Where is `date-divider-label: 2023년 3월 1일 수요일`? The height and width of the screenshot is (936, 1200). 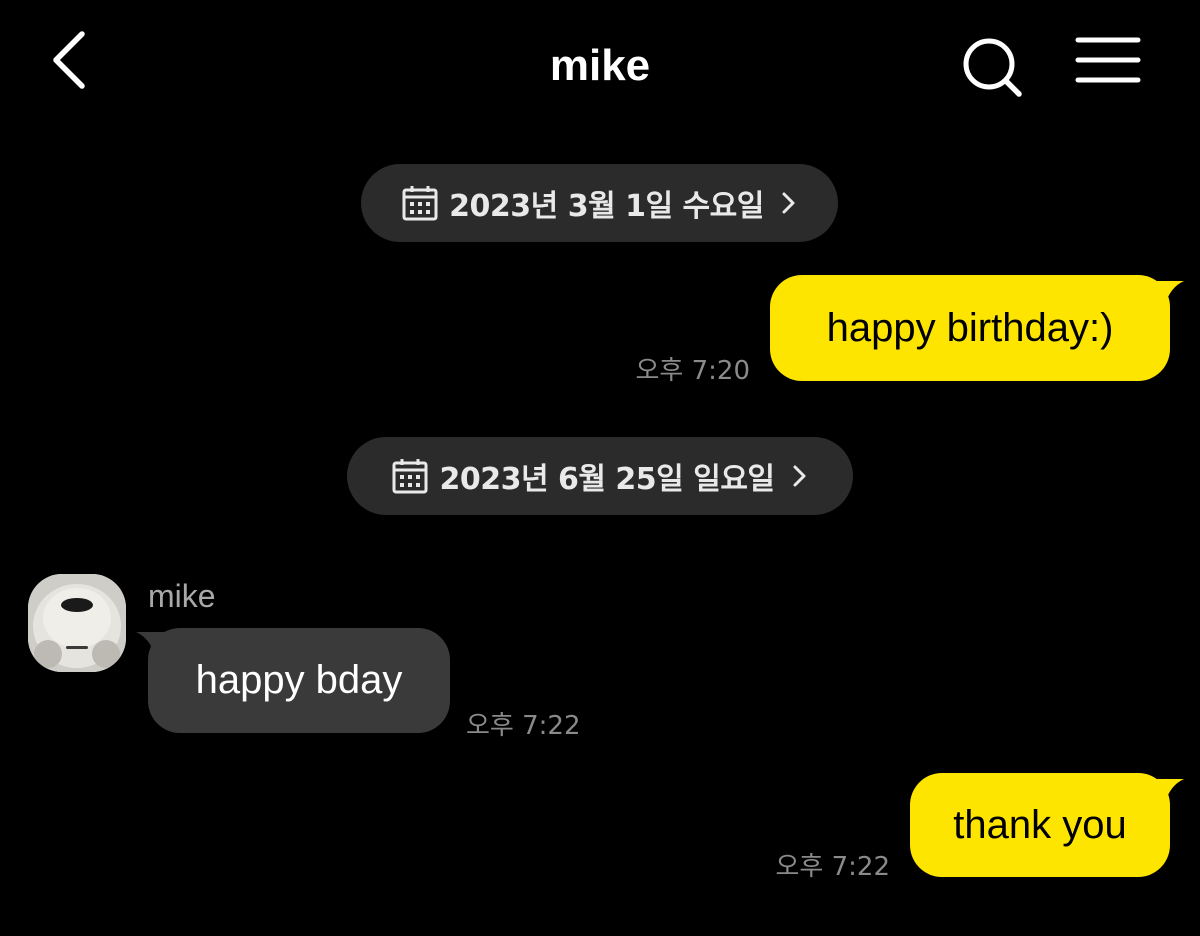 date-divider-label: 2023년 3월 1일 수요일 is located at coordinates (606, 206).